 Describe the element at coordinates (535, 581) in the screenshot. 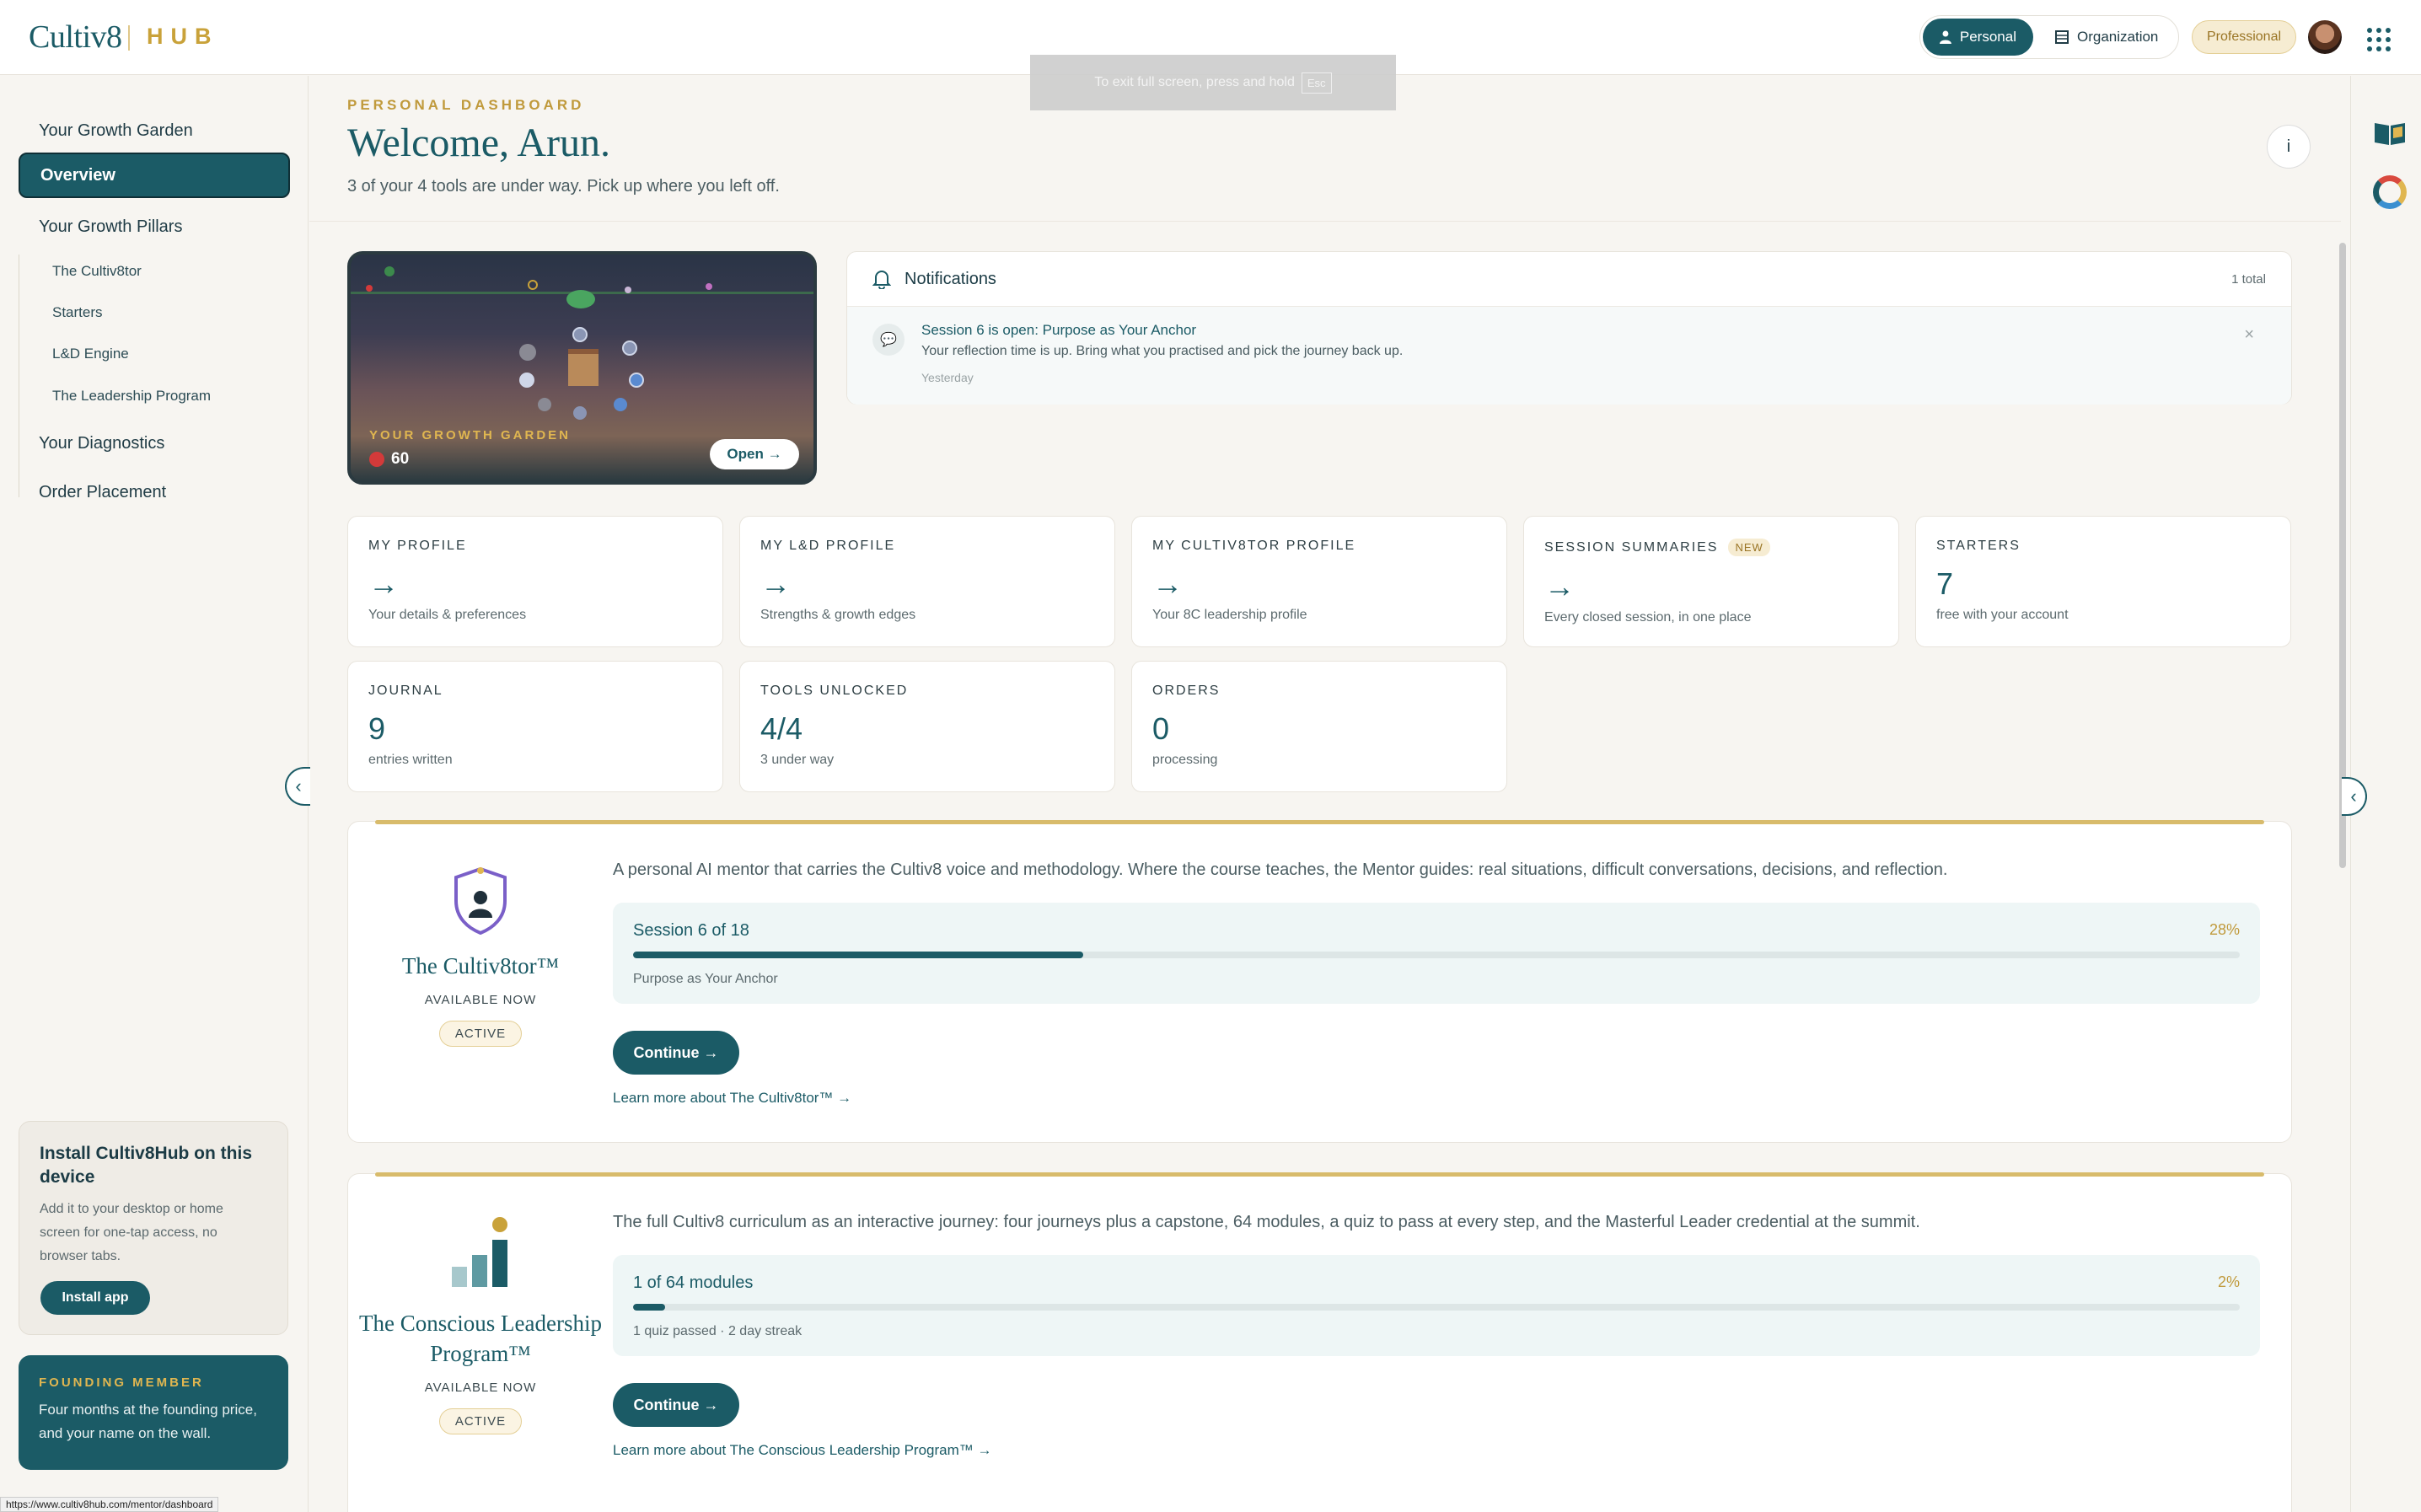

I see `tile-my-profile: MY PROFILE → Your details & preferences` at that location.